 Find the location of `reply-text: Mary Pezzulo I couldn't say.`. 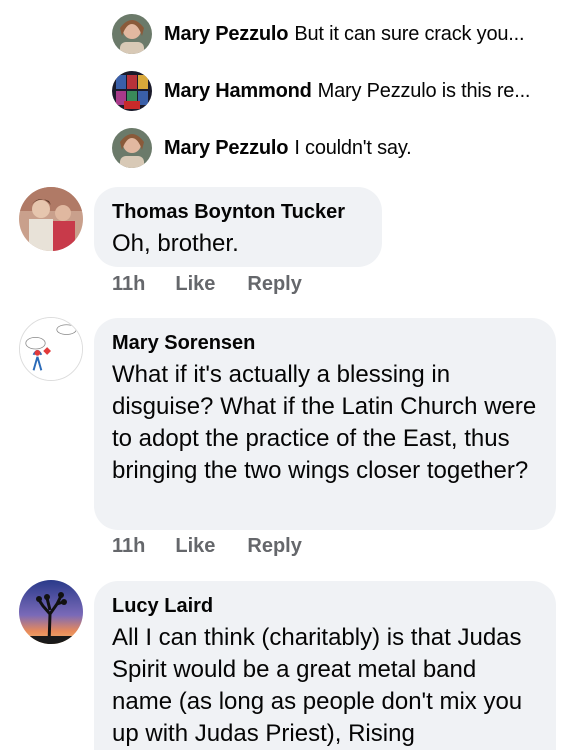

reply-text: Mary Pezzulo I couldn't say. is located at coordinates (288, 148).